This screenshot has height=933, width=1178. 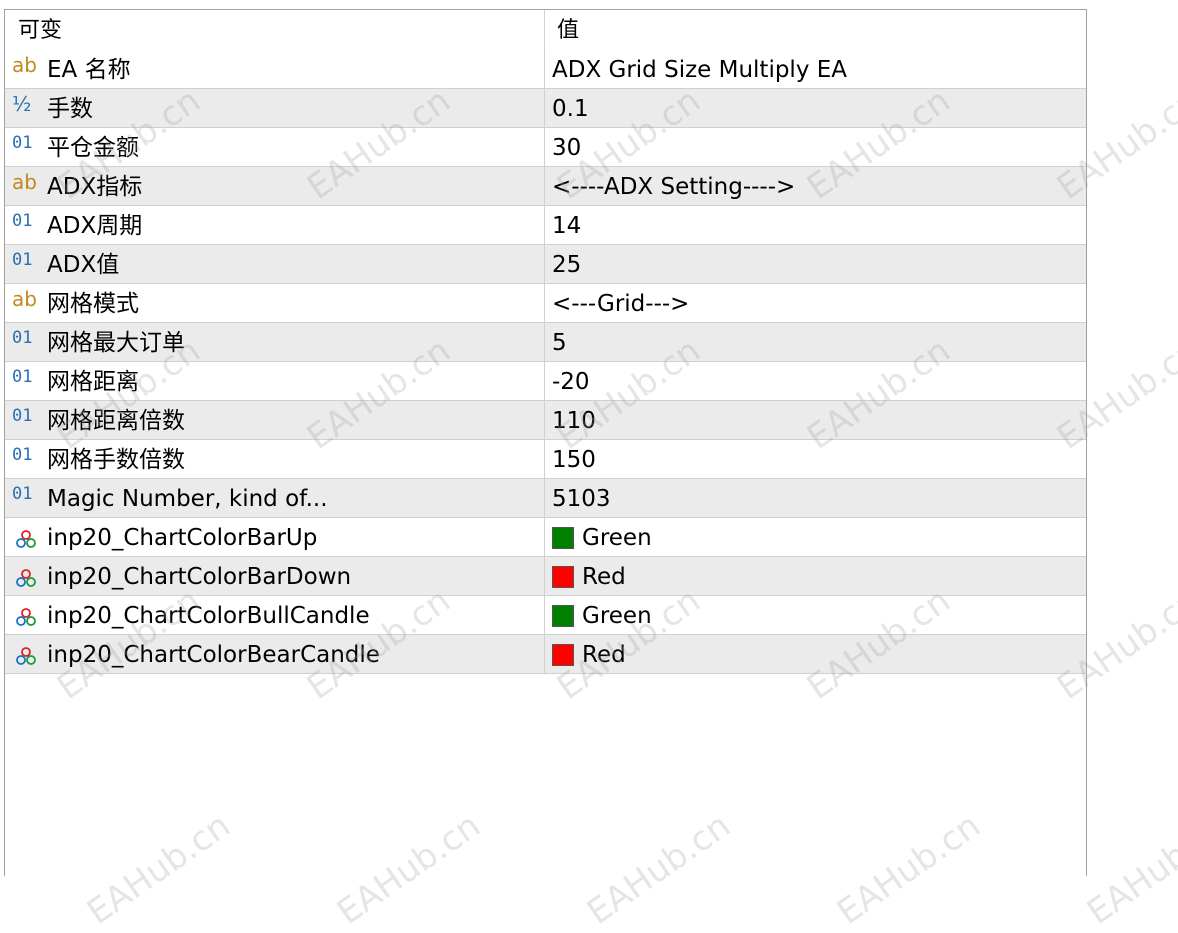 I want to click on table-row: 01 网格最大订单 5, so click(x=545, y=342).